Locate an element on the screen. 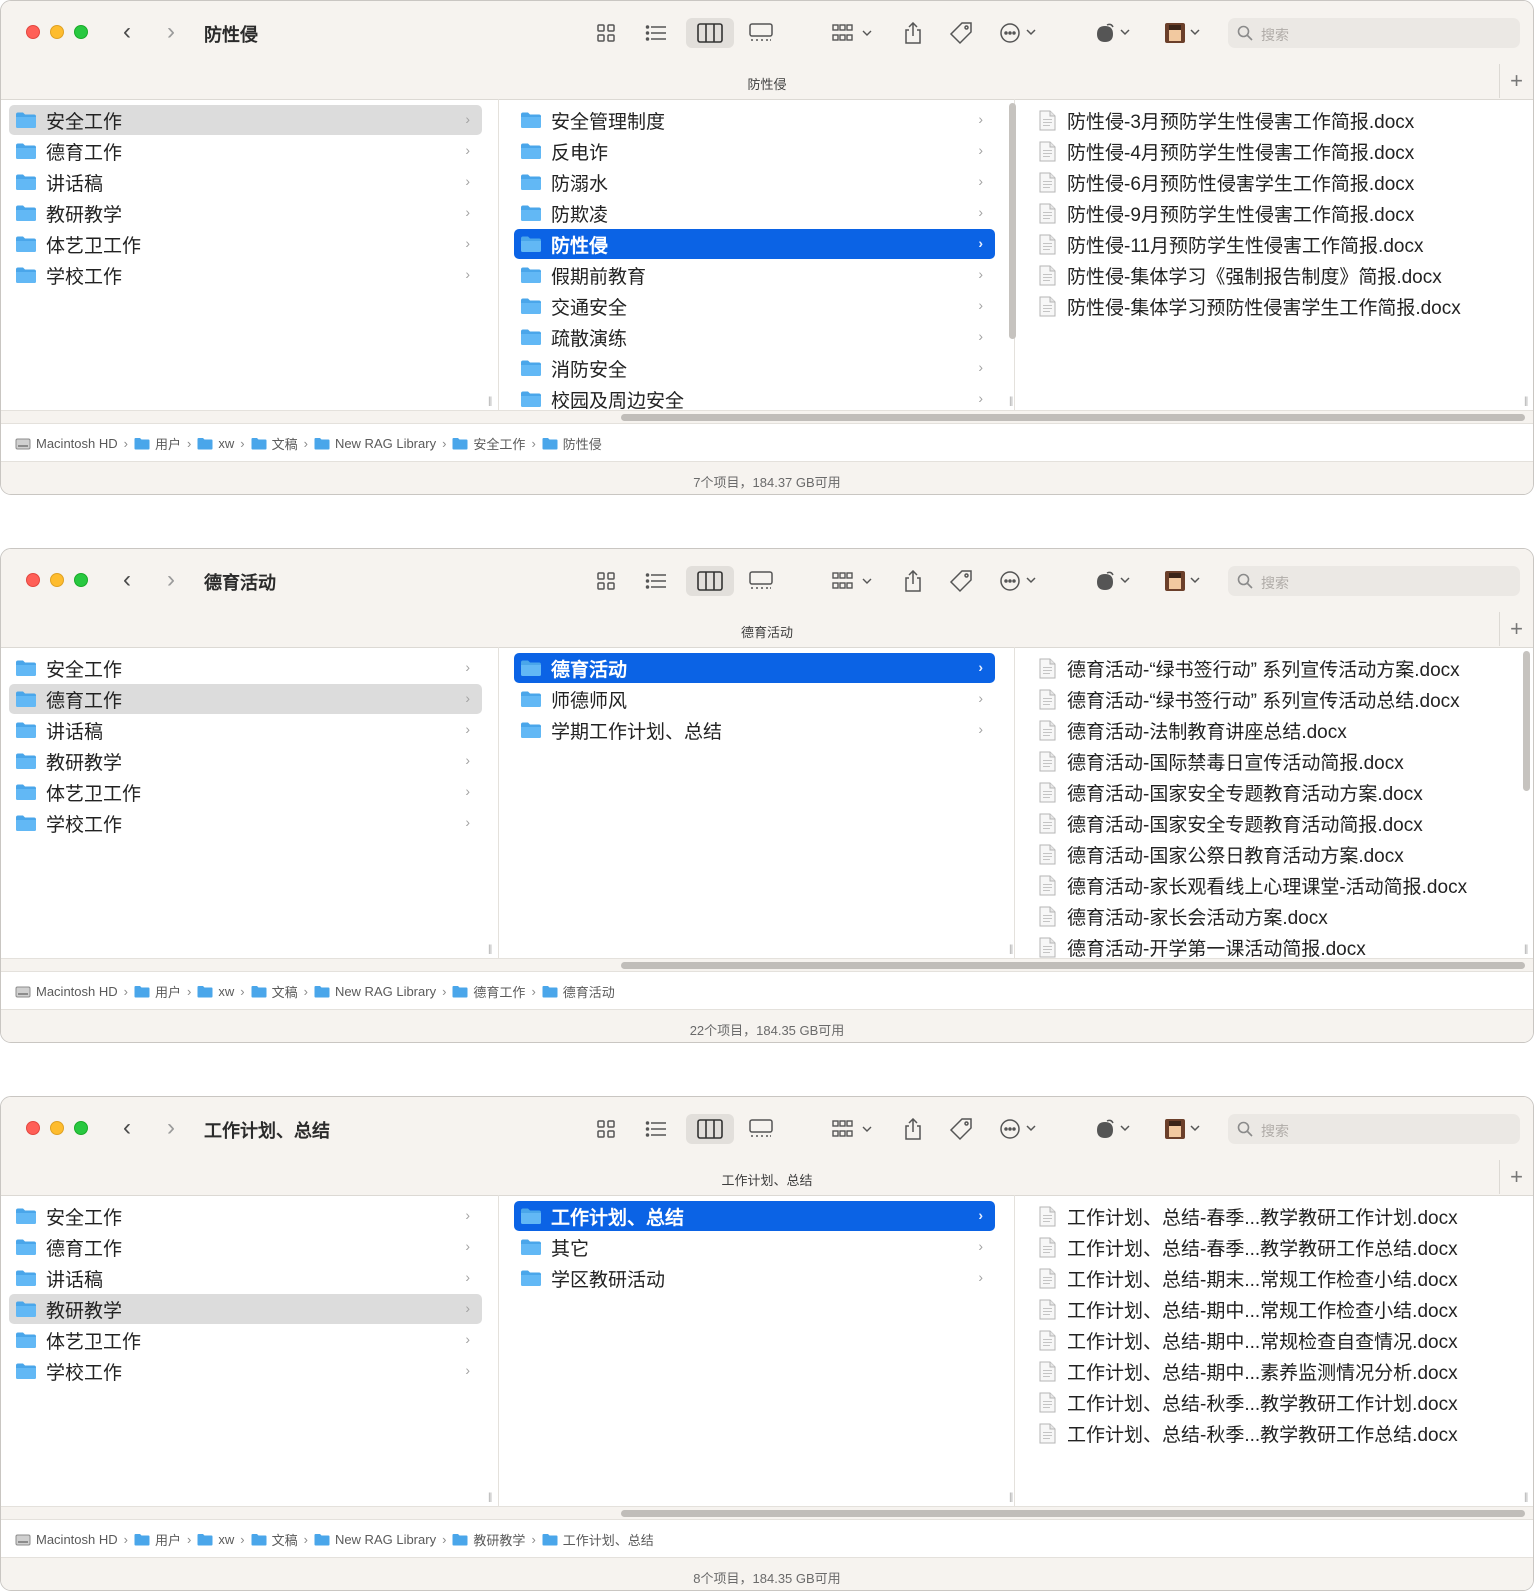 The image size is (1536, 1591). breadcrumb-item: 防性侵 is located at coordinates (572, 443).